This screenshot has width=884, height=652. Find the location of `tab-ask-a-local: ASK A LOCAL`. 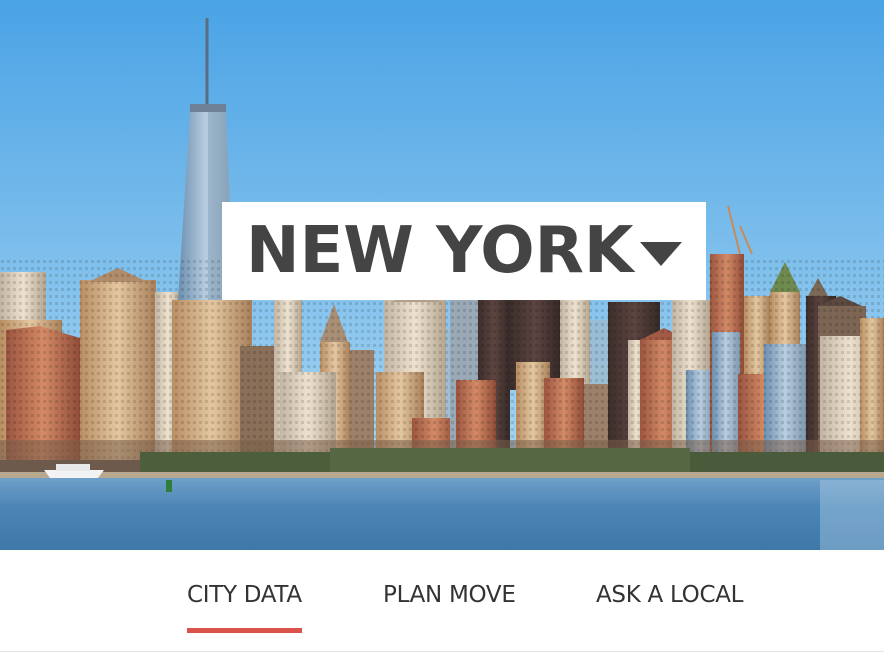

tab-ask-a-local: ASK A LOCAL is located at coordinates (669, 595).